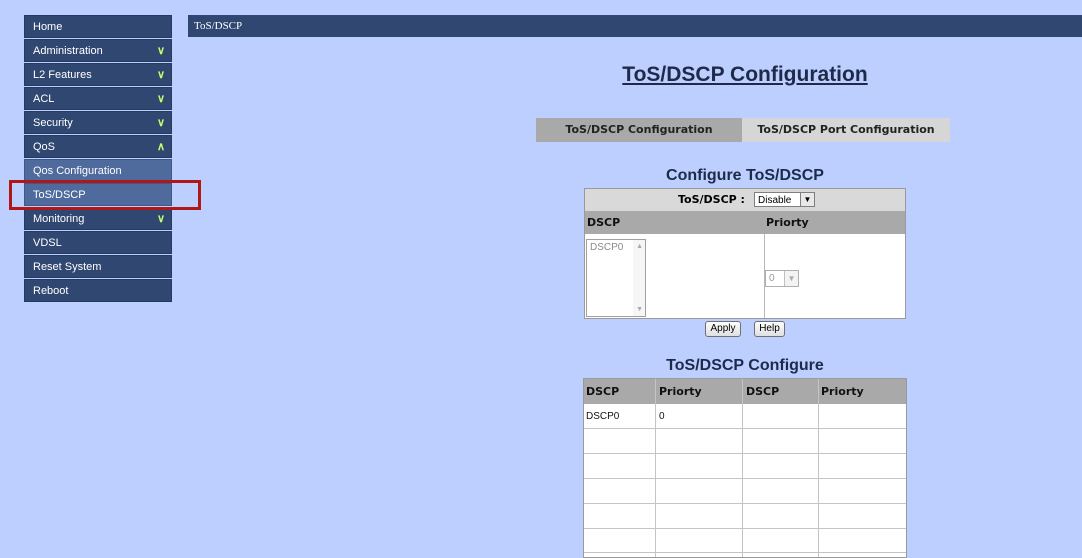 The height and width of the screenshot is (558, 1082). I want to click on sidebar-item-label: Reset System, so click(67, 267).